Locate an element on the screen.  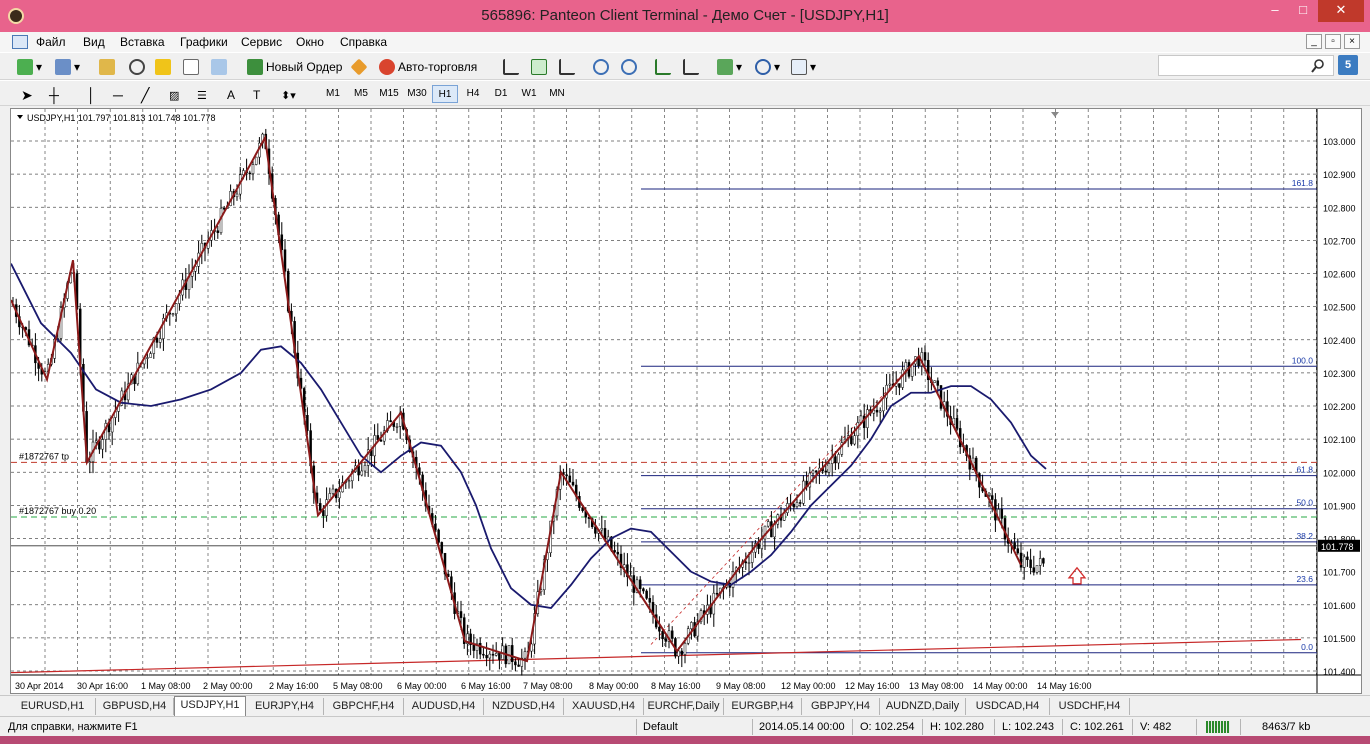
chart-tab: USDCHF,H4 is located at coordinates (1090, 706).